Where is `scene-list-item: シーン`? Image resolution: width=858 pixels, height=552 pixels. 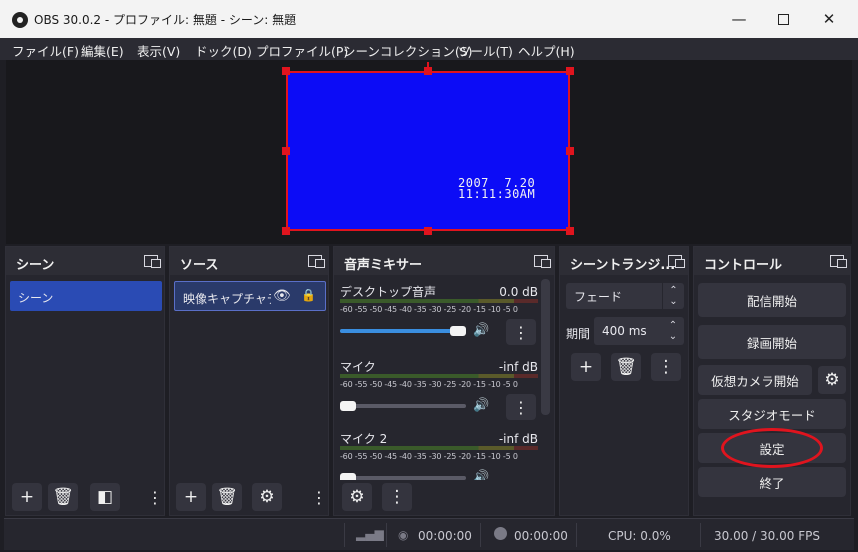
scene-list-item: シーン is located at coordinates (86, 296).